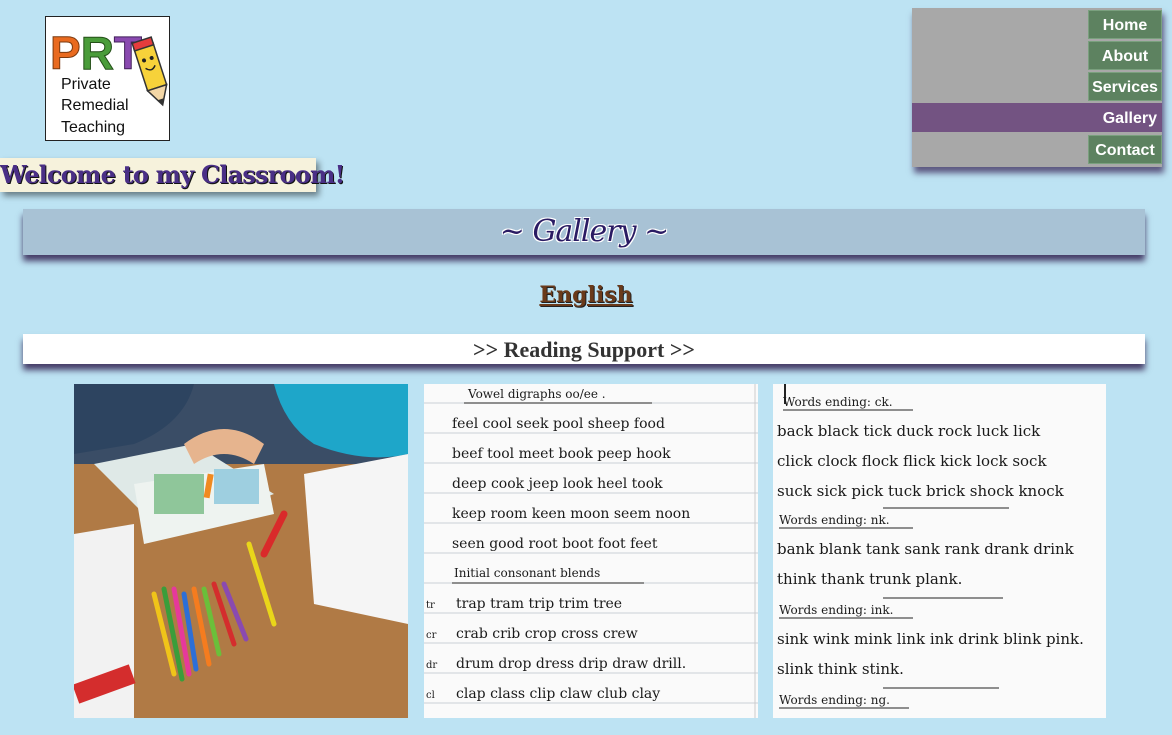  I want to click on classroom-photo, so click(241, 551).